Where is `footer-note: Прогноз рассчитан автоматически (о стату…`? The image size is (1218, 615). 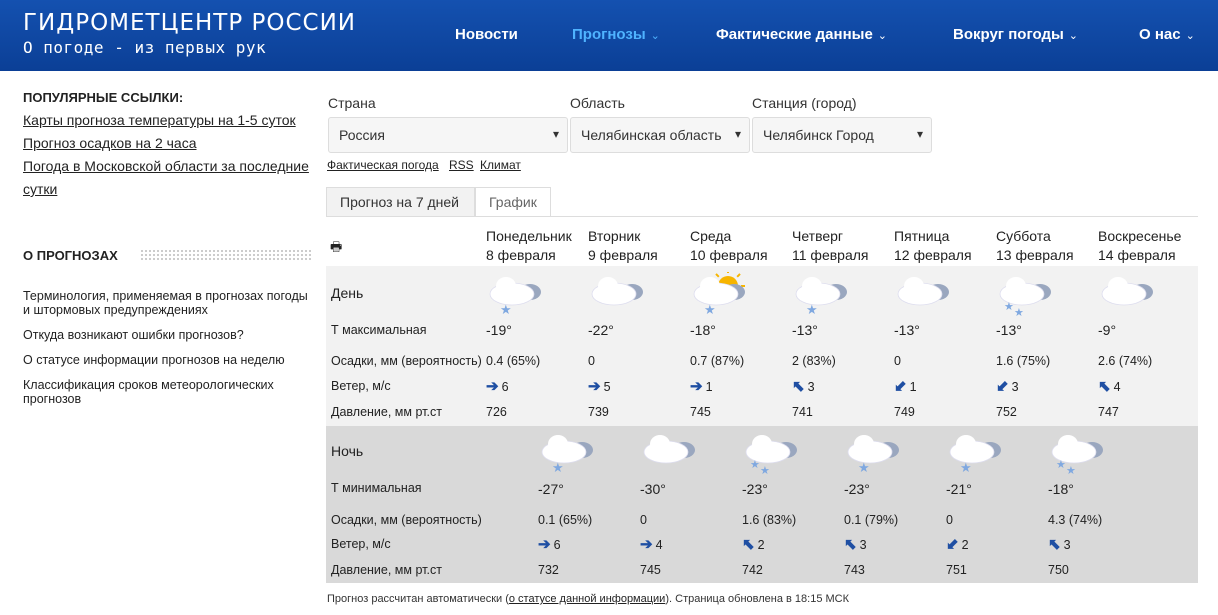
footer-note: Прогноз рассчитан автоматически (о стату… is located at coordinates (588, 599).